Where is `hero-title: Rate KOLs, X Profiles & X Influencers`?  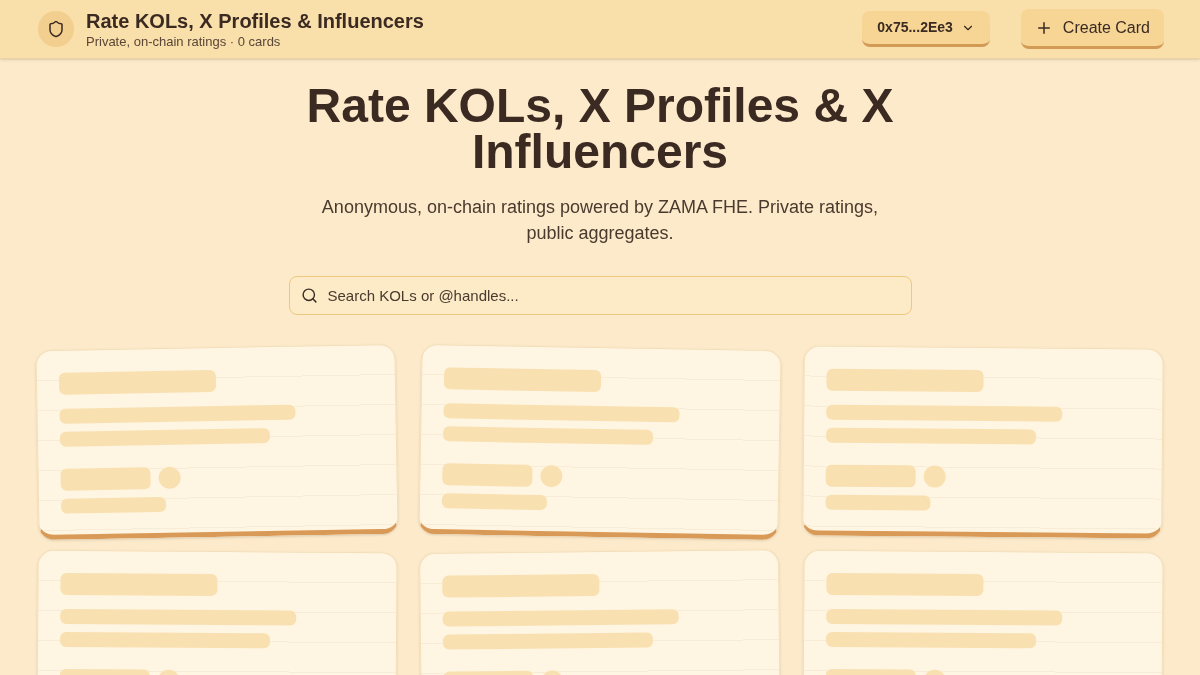 hero-title: Rate KOLs, X Profiles & X Influencers is located at coordinates (600, 129).